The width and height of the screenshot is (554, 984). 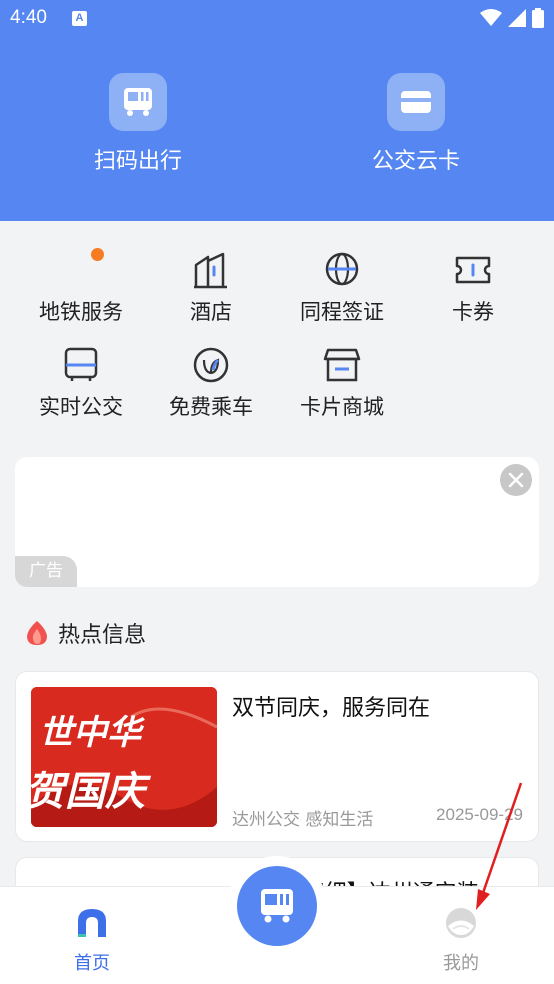 What do you see at coordinates (92, 923) in the screenshot?
I see `home-icon` at bounding box center [92, 923].